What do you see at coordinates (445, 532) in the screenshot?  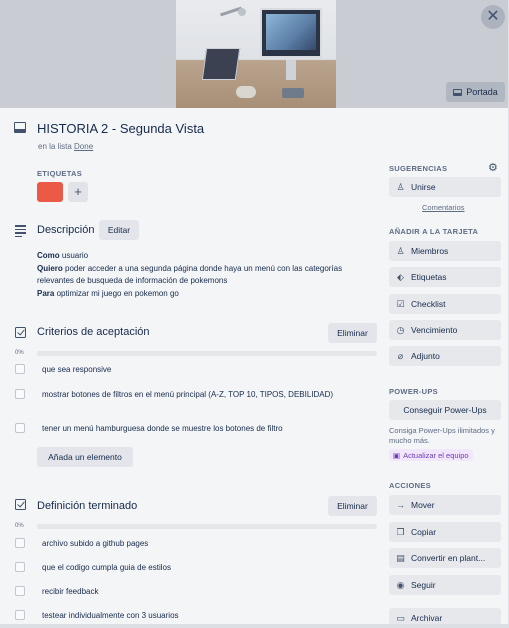 I see `copy-button: ❐ Copiar` at bounding box center [445, 532].